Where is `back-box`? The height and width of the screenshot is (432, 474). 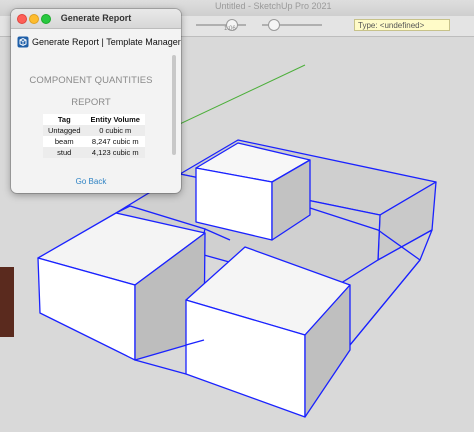 back-box is located at coordinates (253, 191).